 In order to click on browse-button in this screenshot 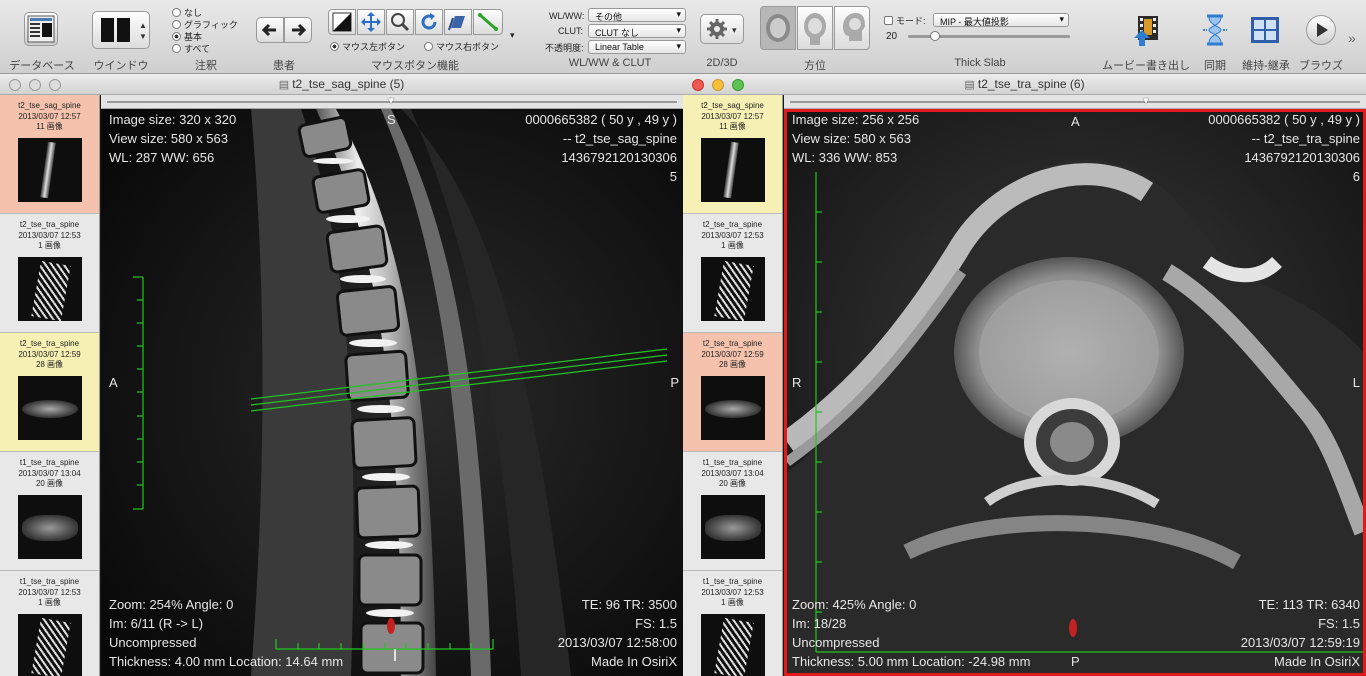, I will do `click(1321, 30)`.